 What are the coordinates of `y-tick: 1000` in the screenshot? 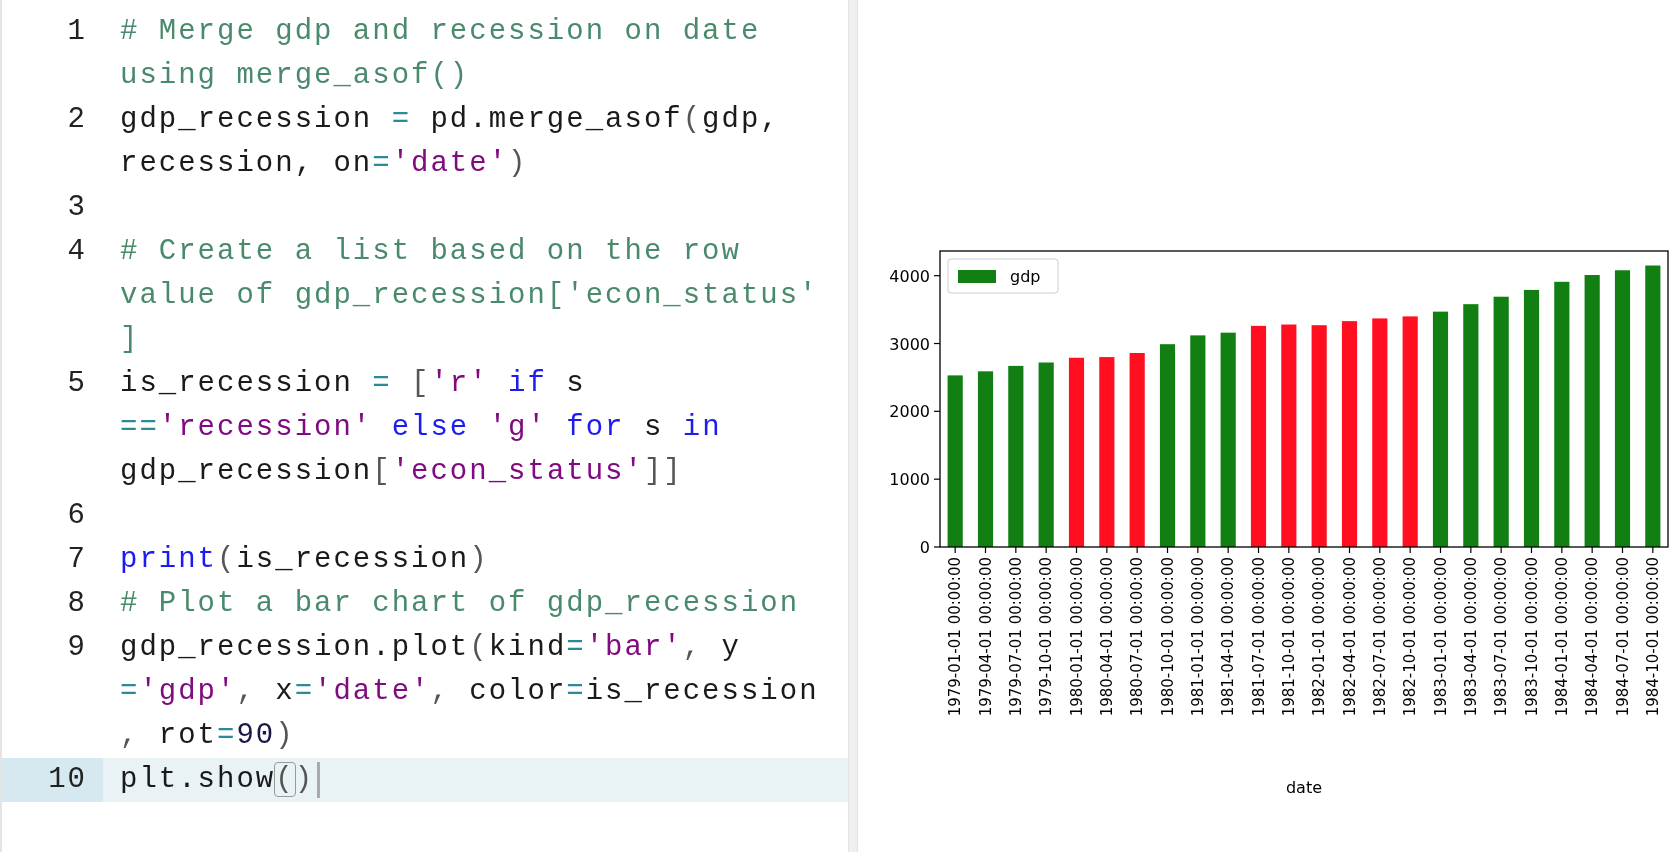 It's located at (915, 480).